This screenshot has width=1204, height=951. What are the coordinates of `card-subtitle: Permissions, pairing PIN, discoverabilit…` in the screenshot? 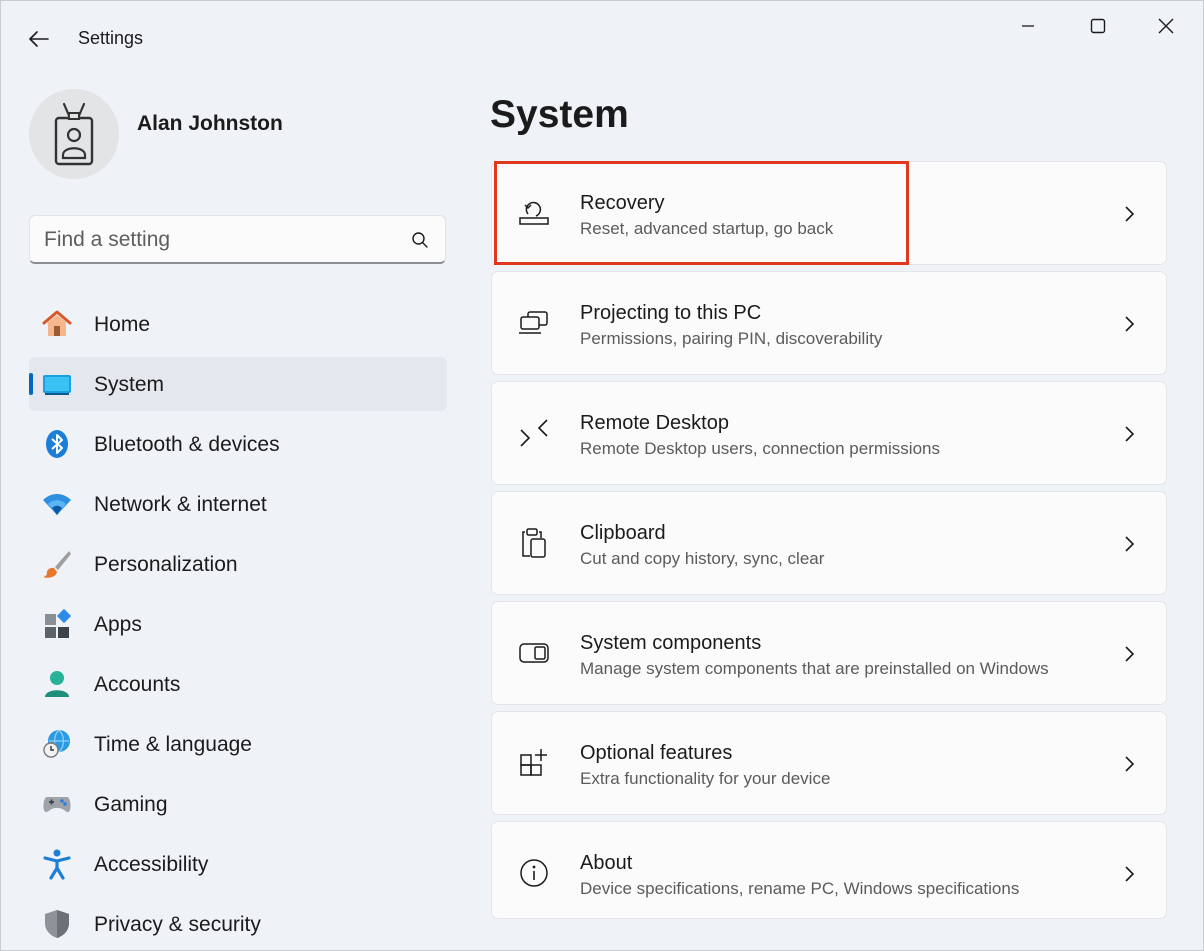 It's located at (731, 338).